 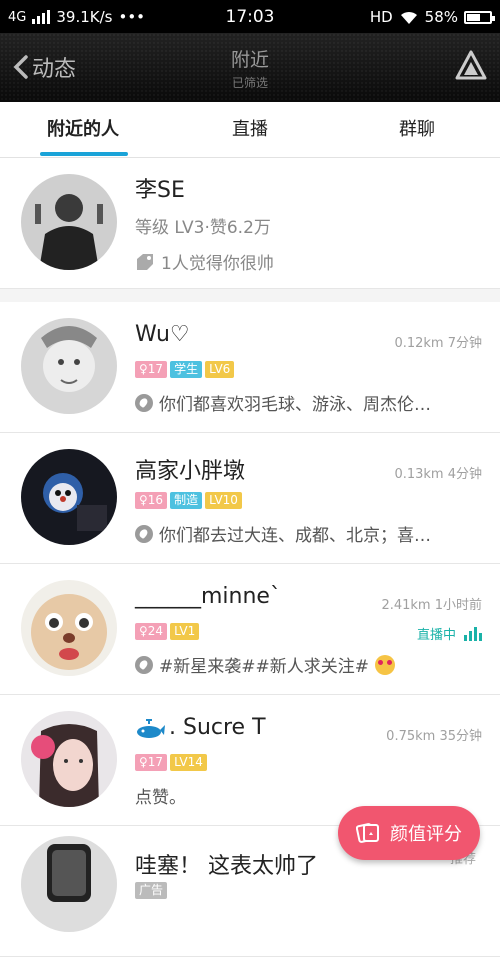 What do you see at coordinates (250, 16) in the screenshot?
I see `status-bar: 4G 39.1K/s ••• 17:03 HD 58%` at bounding box center [250, 16].